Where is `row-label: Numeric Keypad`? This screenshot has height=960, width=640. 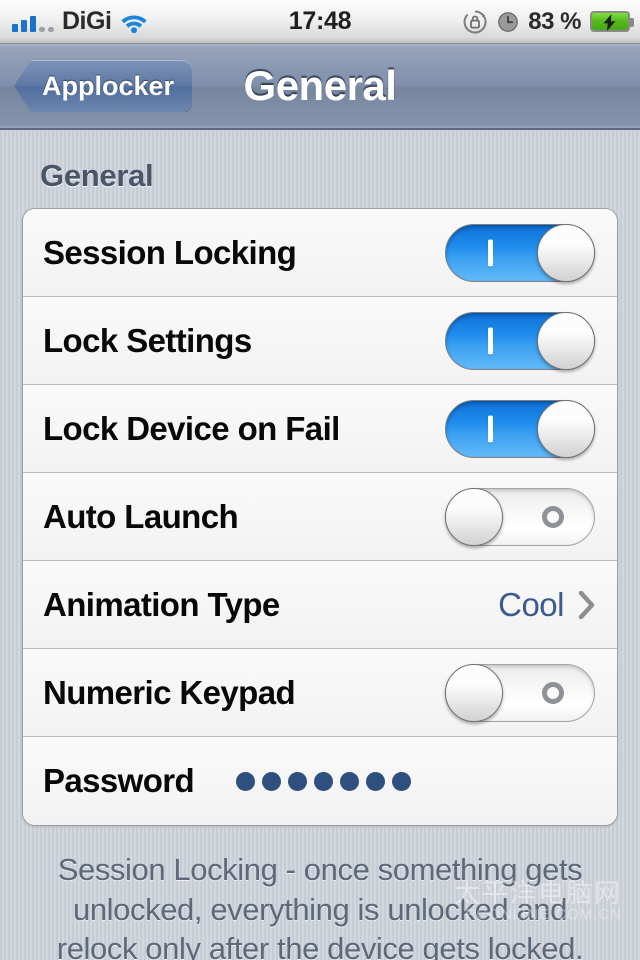 row-label: Numeric Keypad is located at coordinates (169, 692).